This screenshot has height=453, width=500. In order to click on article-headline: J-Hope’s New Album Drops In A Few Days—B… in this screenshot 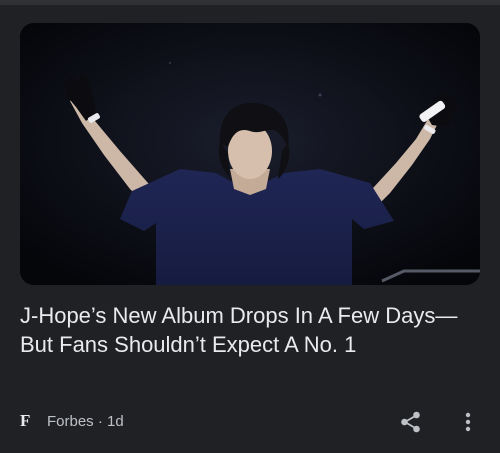, I will do `click(251, 330)`.